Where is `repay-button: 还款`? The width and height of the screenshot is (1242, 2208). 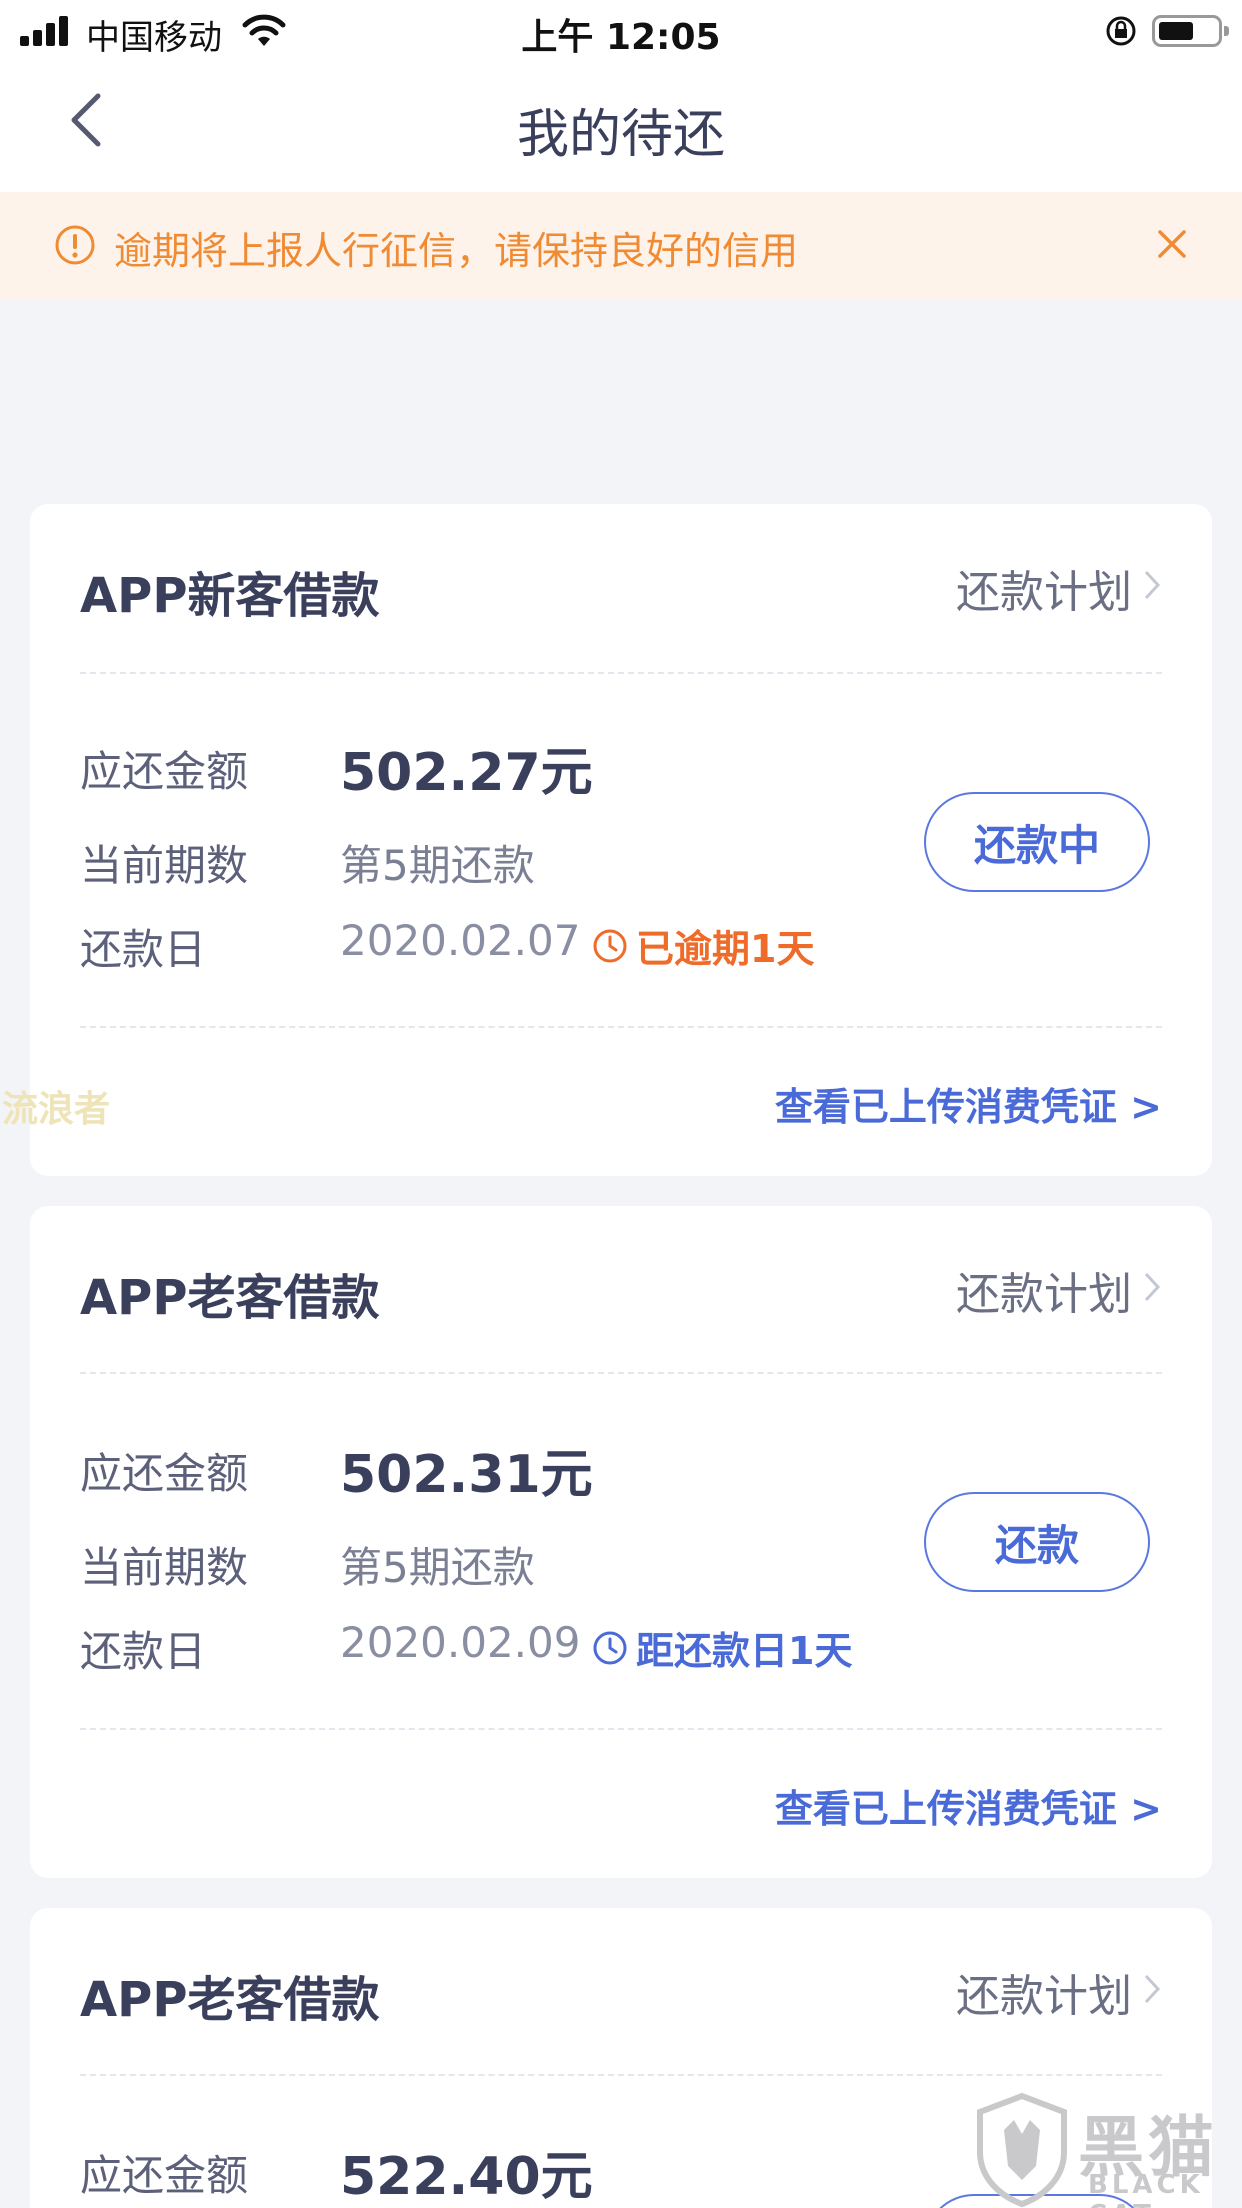 repay-button: 还款 is located at coordinates (1037, 1542).